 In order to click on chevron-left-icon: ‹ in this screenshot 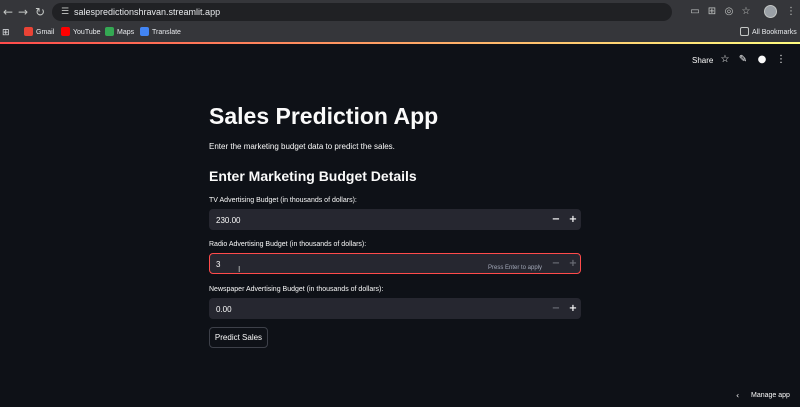, I will do `click(737, 395)`.